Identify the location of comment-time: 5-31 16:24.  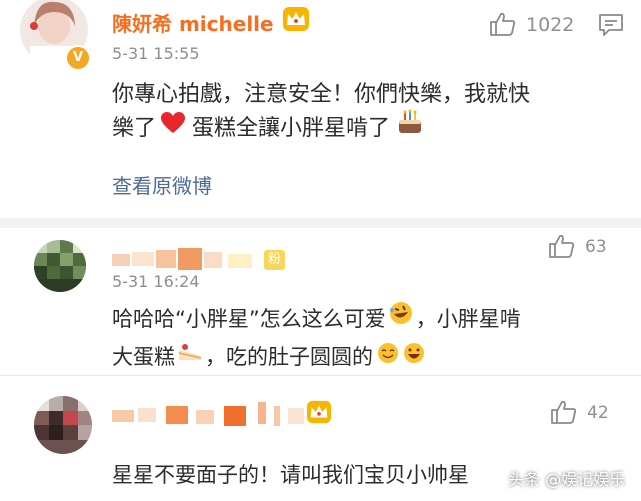
(156, 281).